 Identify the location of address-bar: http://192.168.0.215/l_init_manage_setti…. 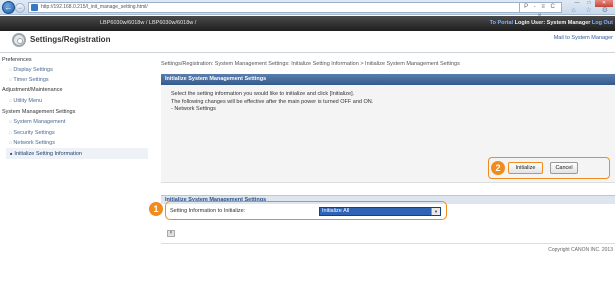
(274, 7).